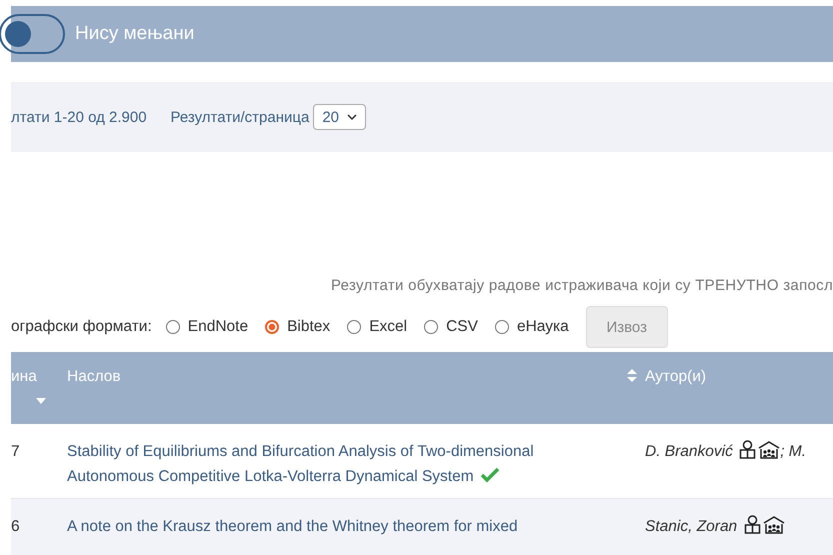  What do you see at coordinates (240, 117) in the screenshot?
I see `per-page-label: Резултати/страница` at bounding box center [240, 117].